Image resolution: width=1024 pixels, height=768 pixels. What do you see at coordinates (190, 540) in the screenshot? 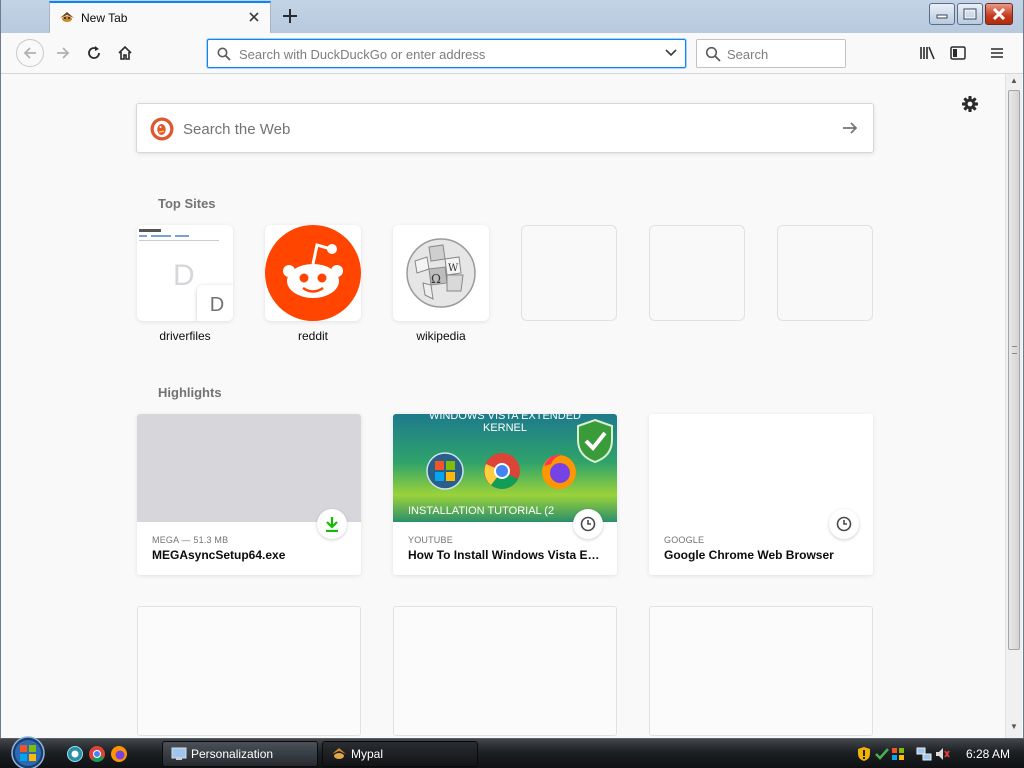
I see `highlight-context: MEGA — 51.3 MB` at bounding box center [190, 540].